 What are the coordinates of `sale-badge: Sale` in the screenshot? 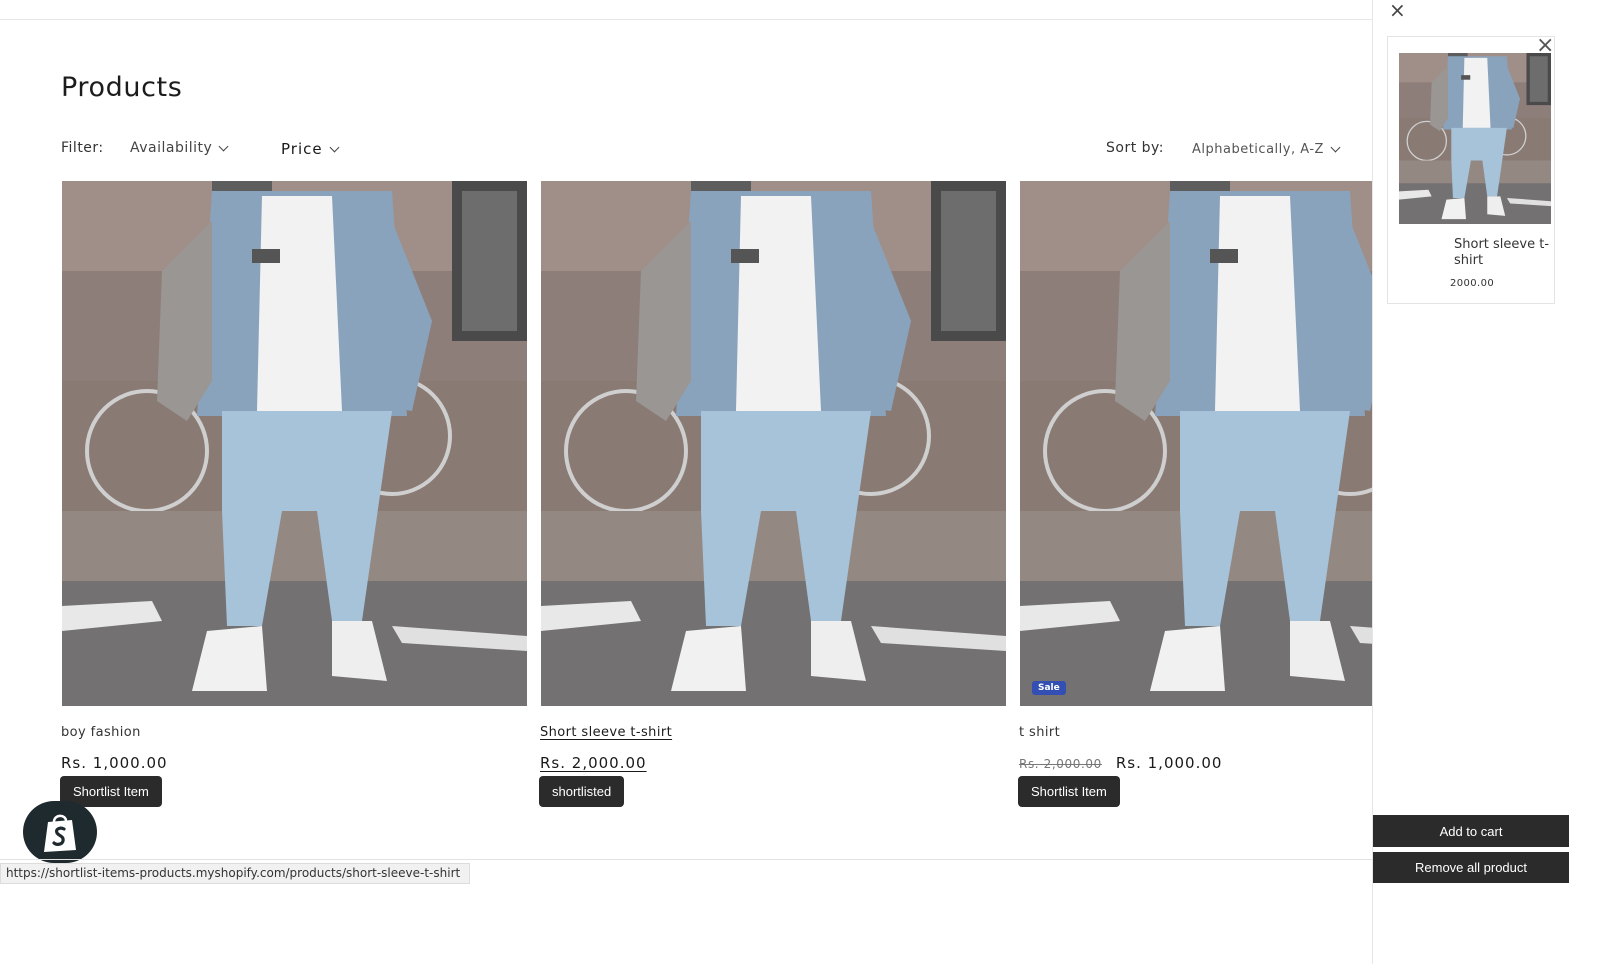 It's located at (1049, 688).